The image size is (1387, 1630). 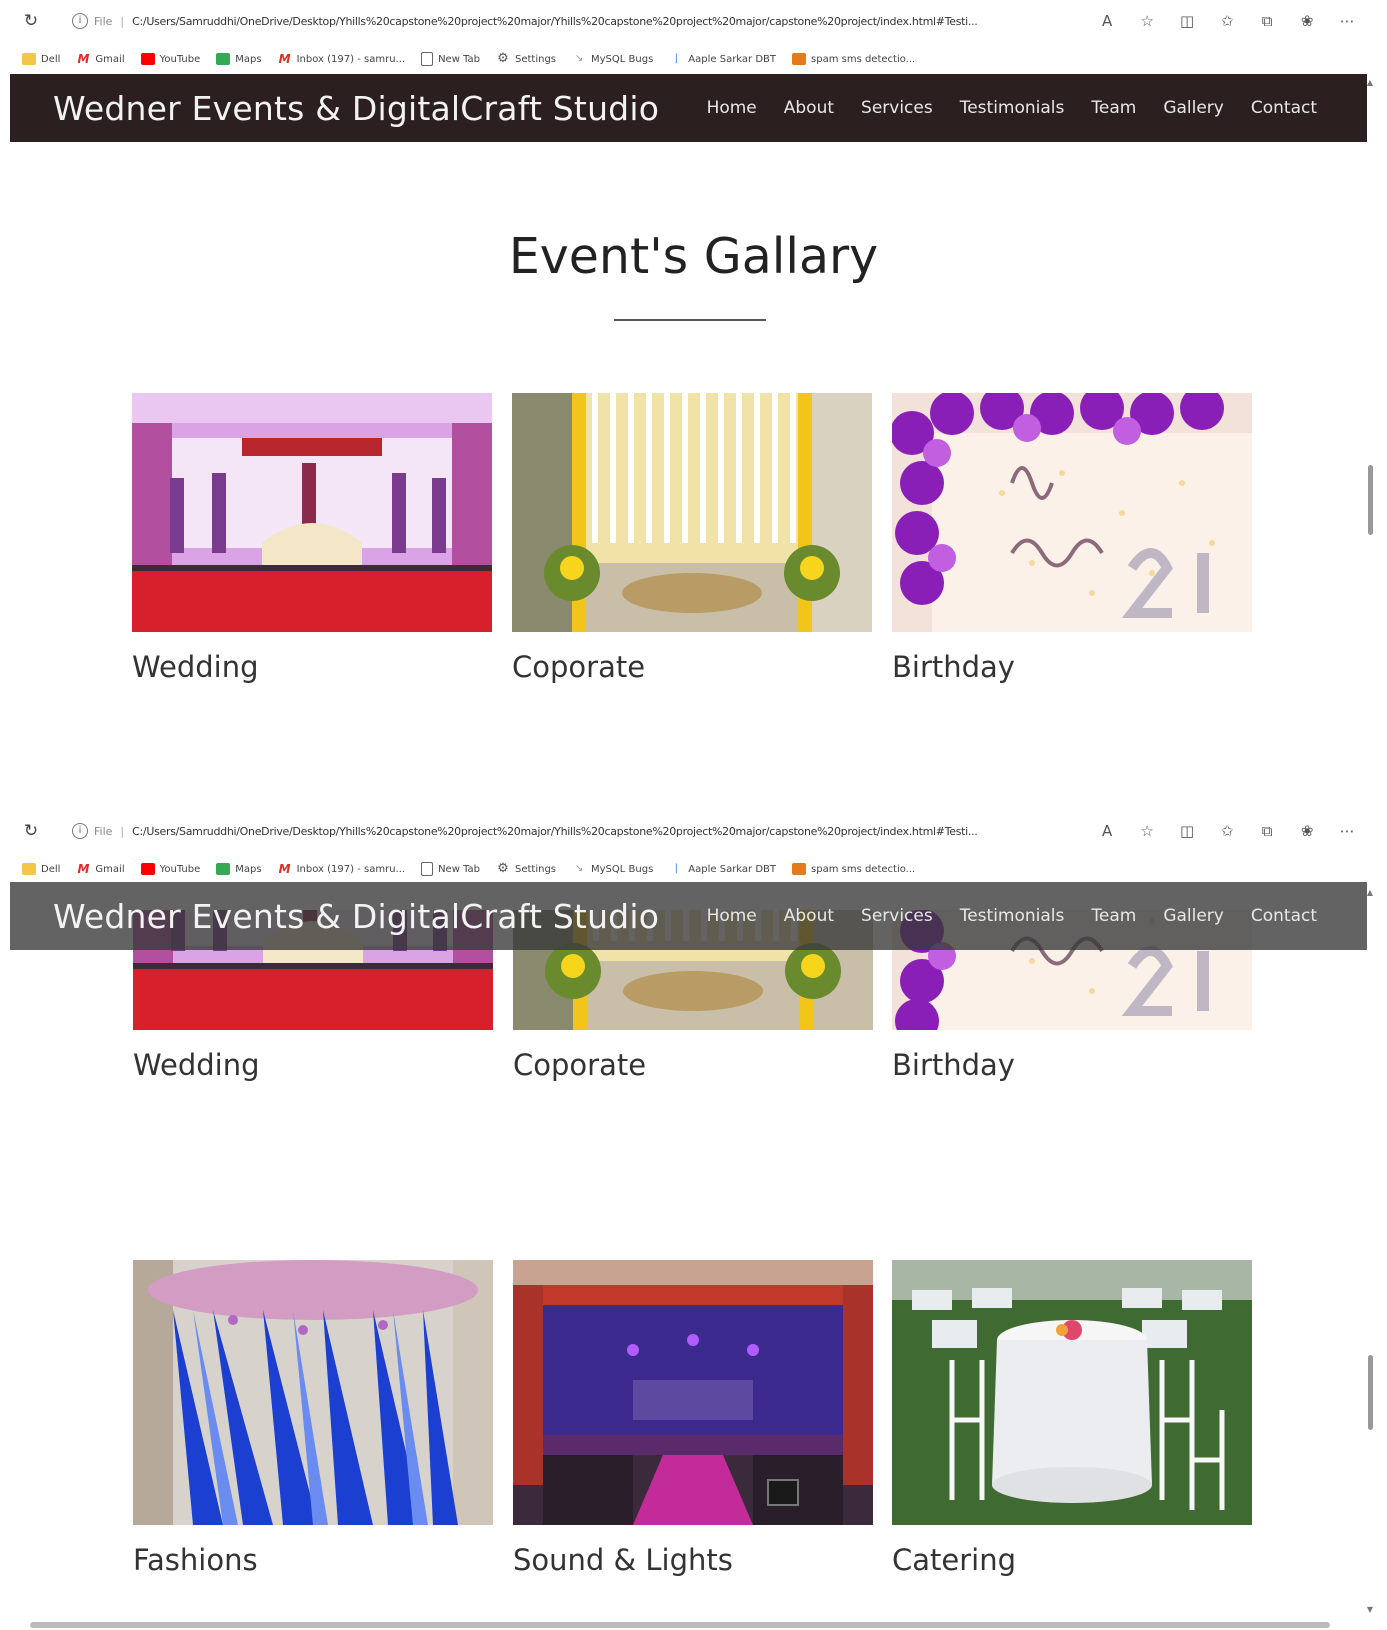 What do you see at coordinates (693, 1418) in the screenshot?
I see `gallery-card-sound-lights: Sound & Lights` at bounding box center [693, 1418].